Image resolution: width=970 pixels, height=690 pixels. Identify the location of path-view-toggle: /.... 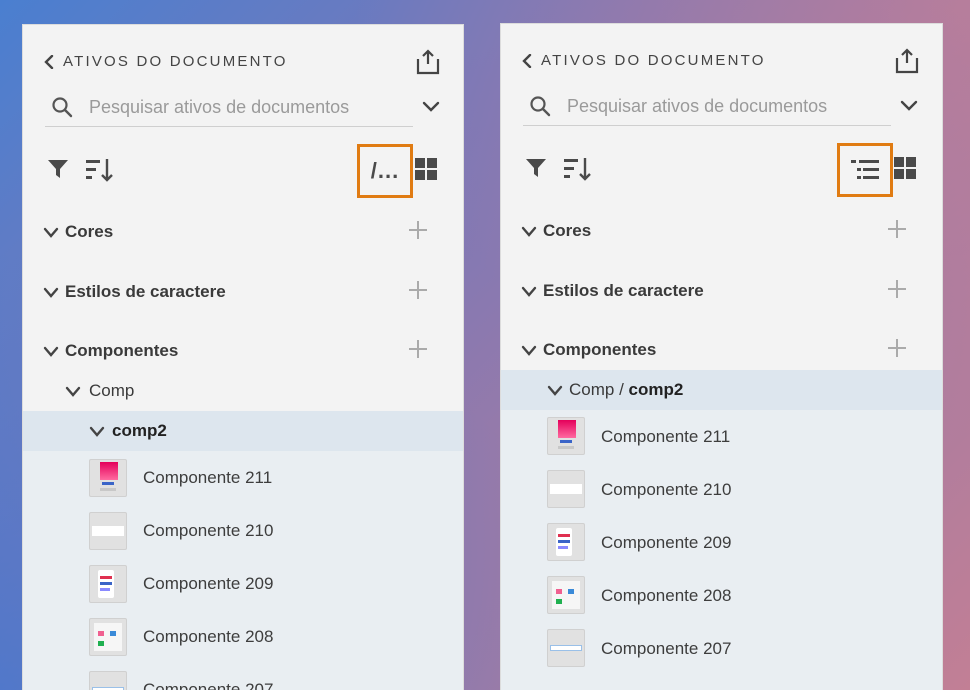
(385, 171).